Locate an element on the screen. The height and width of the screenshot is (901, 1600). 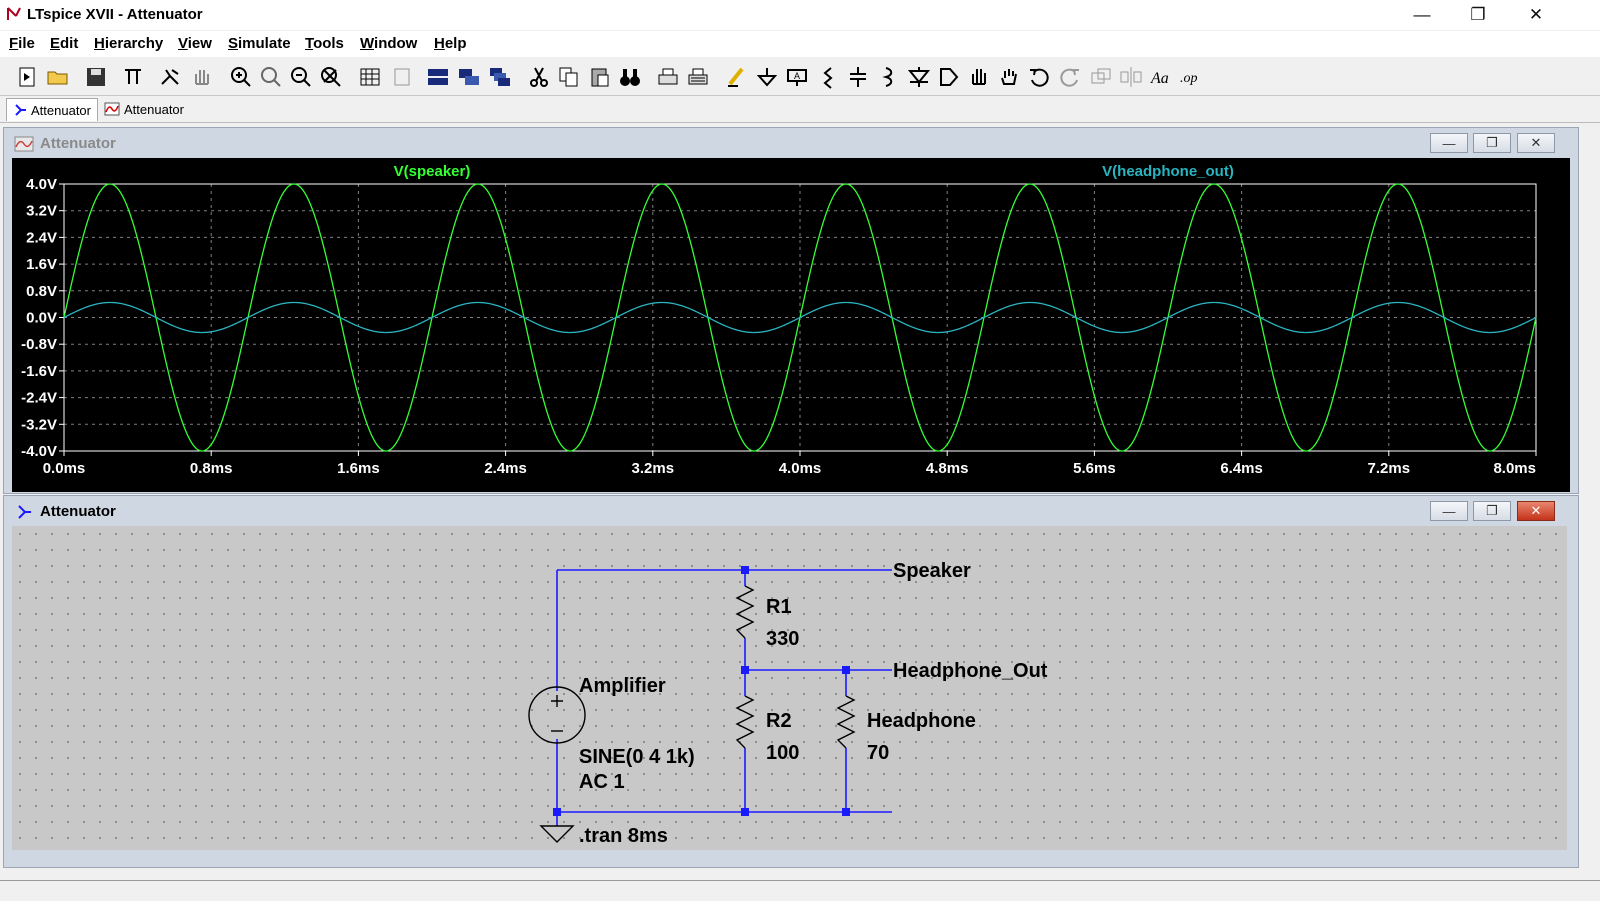
r2-value: 100 is located at coordinates (782, 753).